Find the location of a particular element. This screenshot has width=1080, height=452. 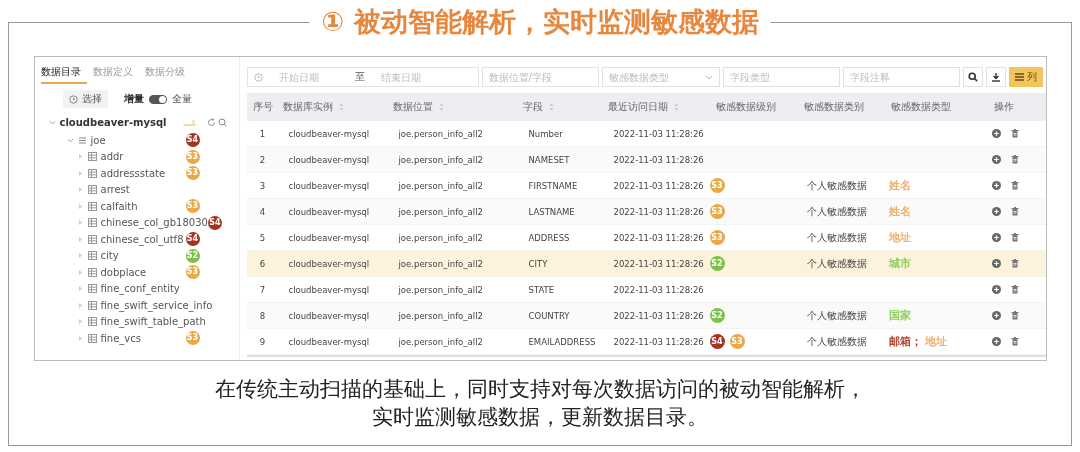

table-cell: 8 is located at coordinates (262, 315).